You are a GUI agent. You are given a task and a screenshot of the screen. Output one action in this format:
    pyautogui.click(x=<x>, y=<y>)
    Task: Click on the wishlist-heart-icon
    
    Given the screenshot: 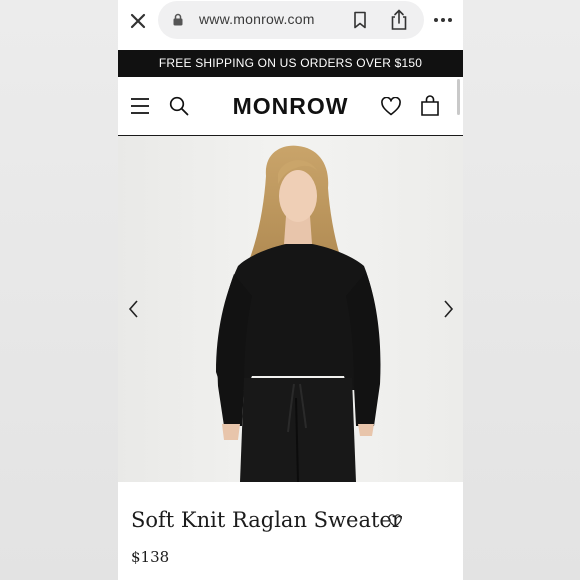 What is the action you would take?
    pyautogui.click(x=395, y=521)
    